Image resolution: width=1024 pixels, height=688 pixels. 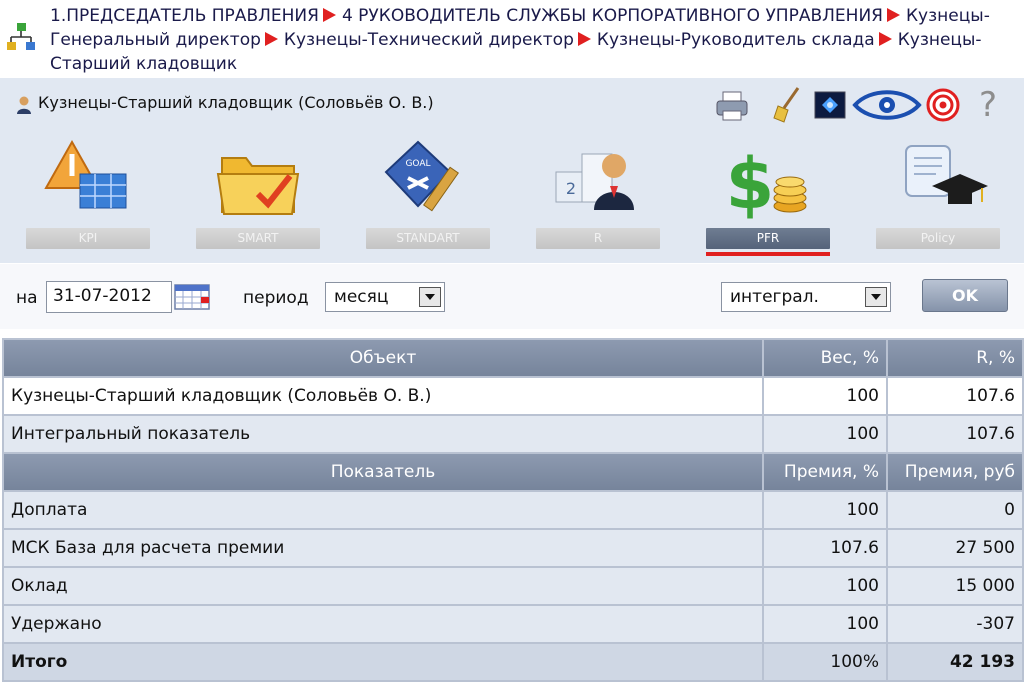 What do you see at coordinates (258, 238) in the screenshot?
I see `module-smart-button: SMART` at bounding box center [258, 238].